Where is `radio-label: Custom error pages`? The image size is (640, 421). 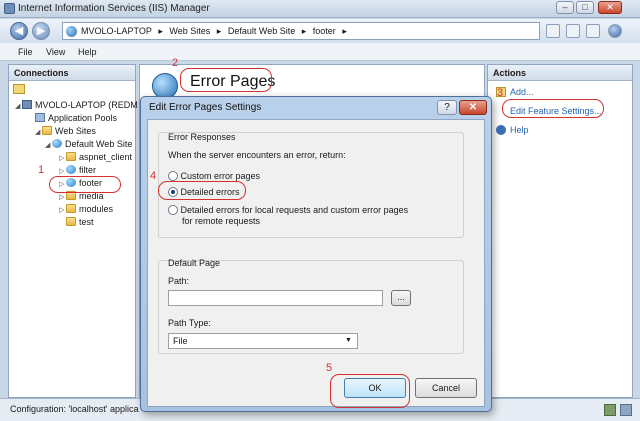 radio-label: Custom error pages is located at coordinates (220, 176).